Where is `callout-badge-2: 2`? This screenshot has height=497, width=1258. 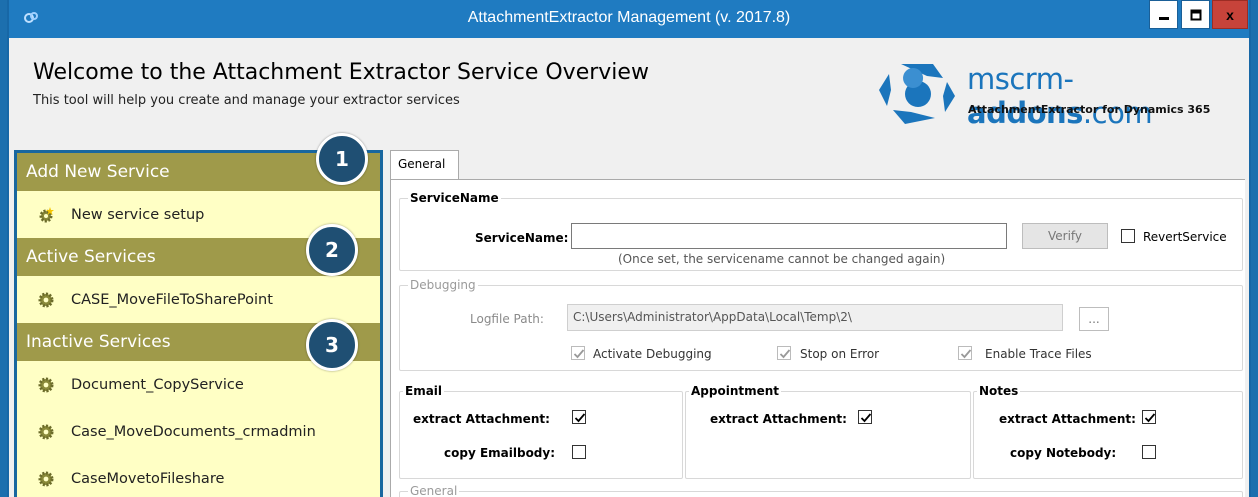
callout-badge-2: 2 is located at coordinates (332, 250).